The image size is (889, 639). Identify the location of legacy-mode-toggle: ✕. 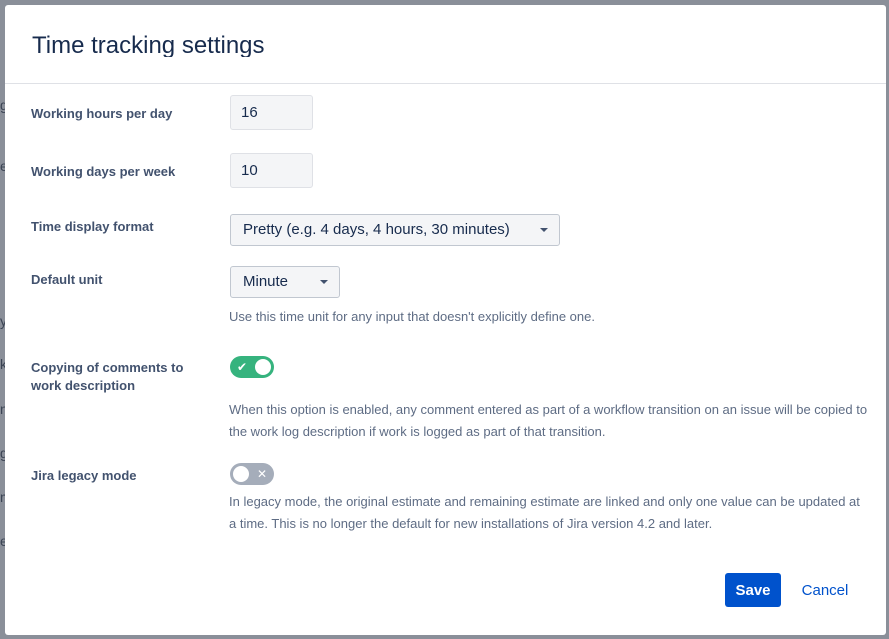
(252, 474).